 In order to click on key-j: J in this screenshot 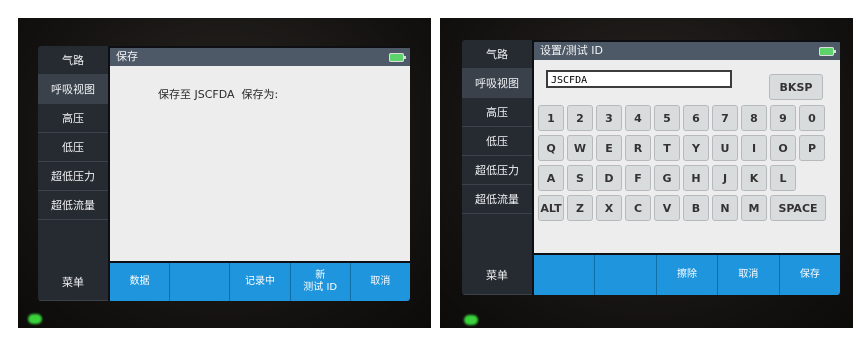, I will do `click(725, 178)`.